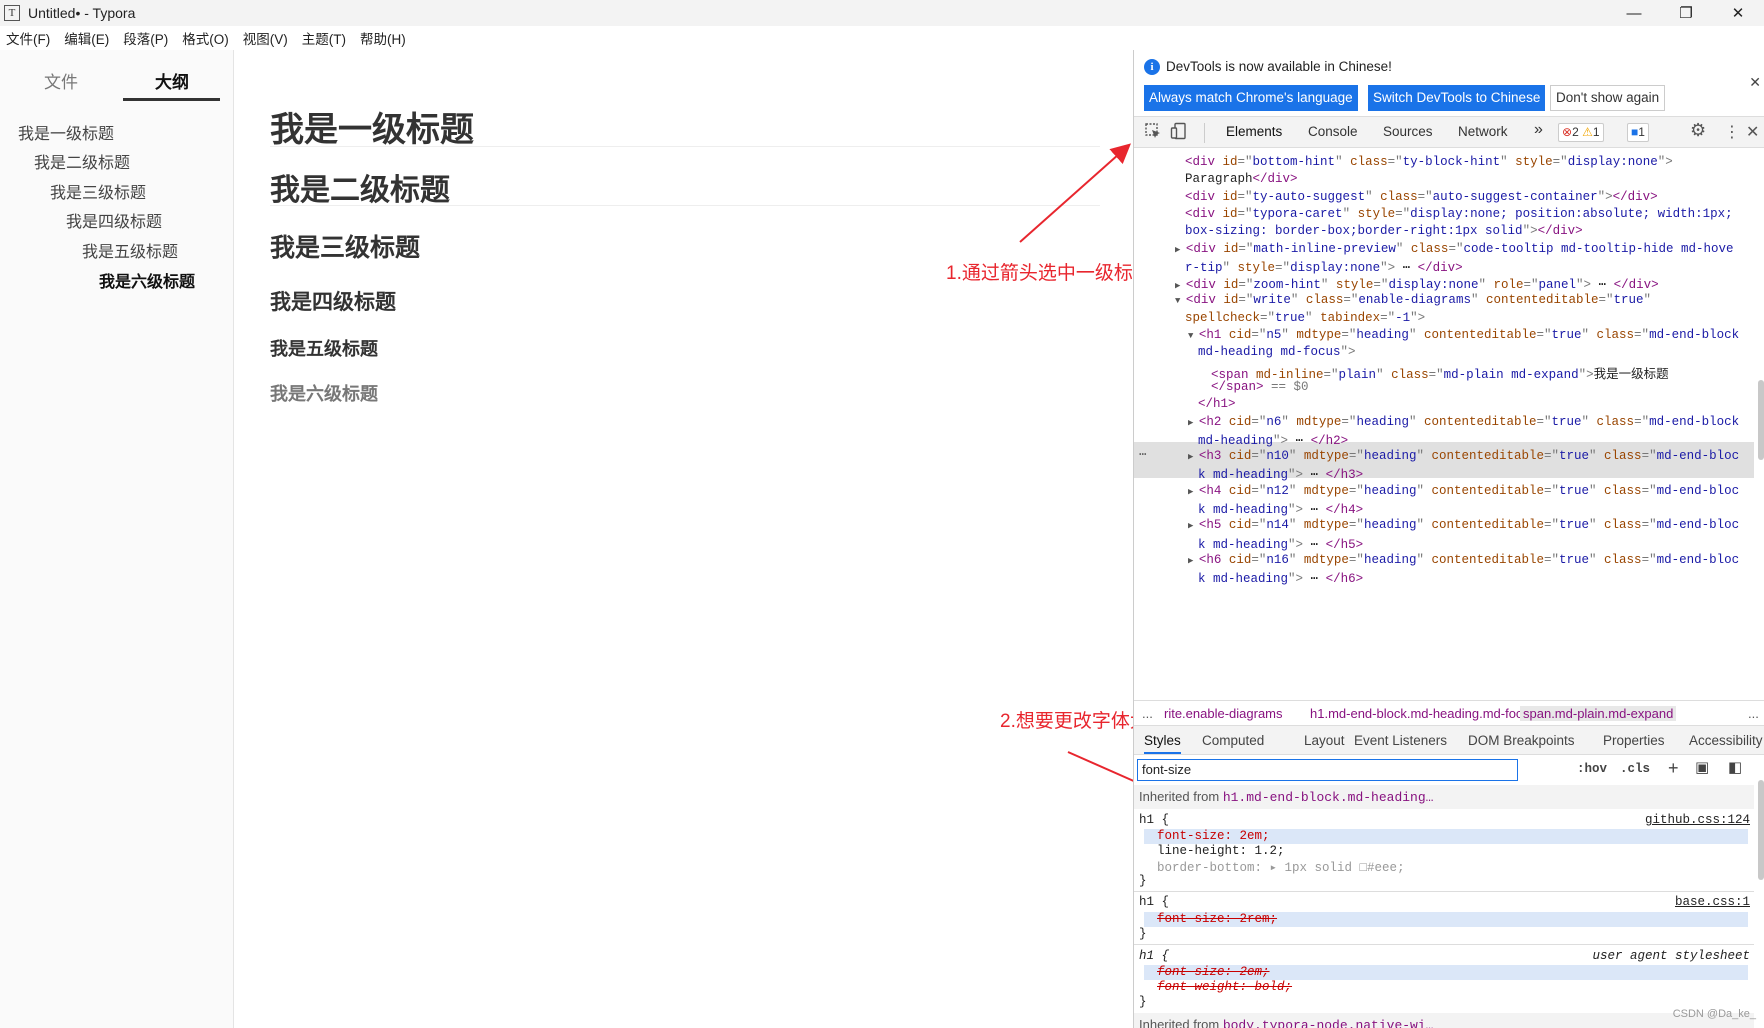  I want to click on rule2-prop-font-size: font-size: 2rem;, so click(1217, 919).